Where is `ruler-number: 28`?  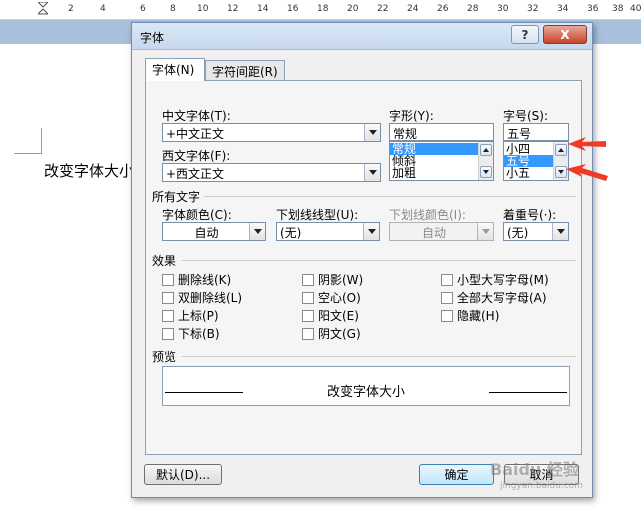 ruler-number: 28 is located at coordinates (473, 9).